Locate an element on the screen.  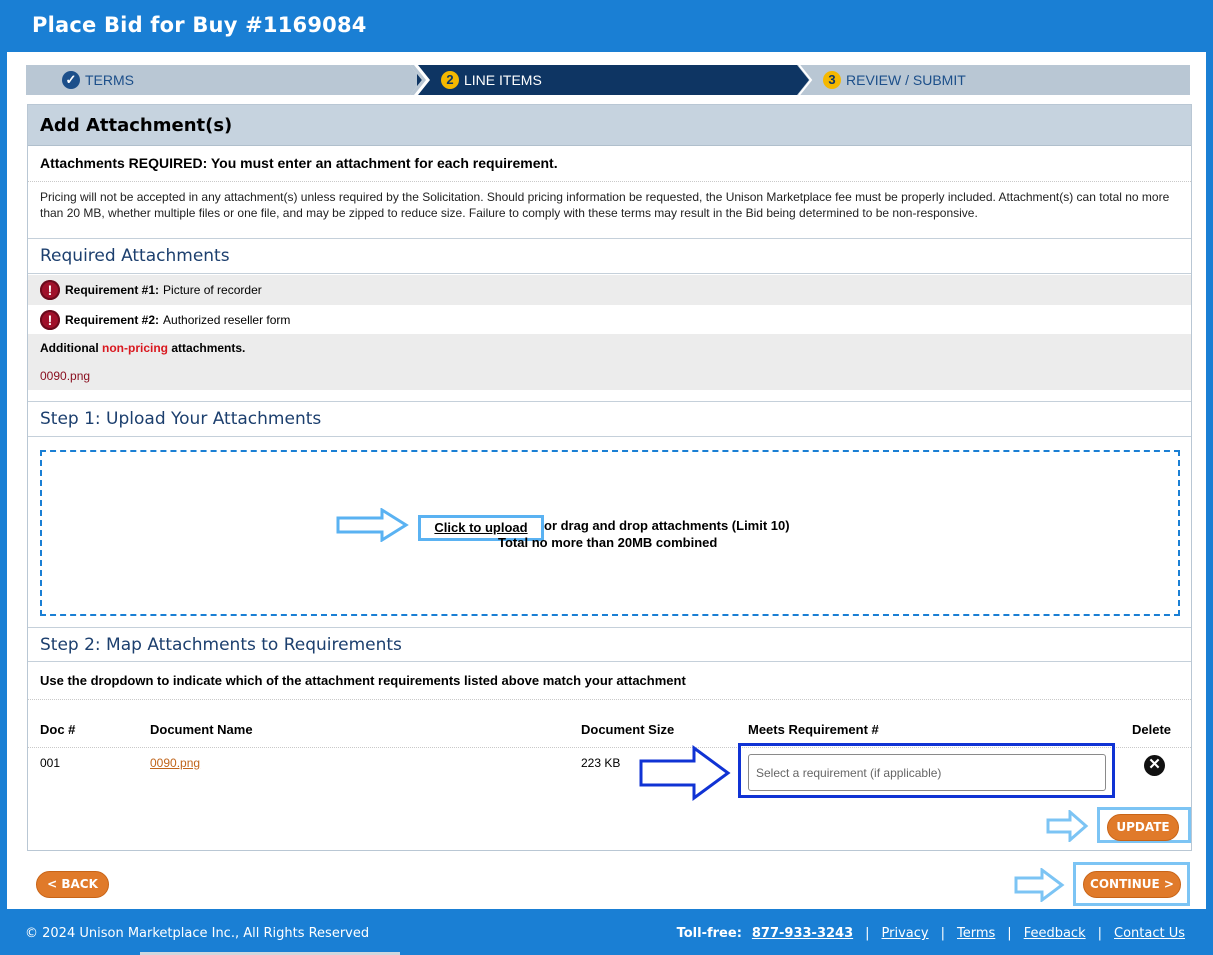
step-line-items-label: LINE ITEMS is located at coordinates (503, 80).